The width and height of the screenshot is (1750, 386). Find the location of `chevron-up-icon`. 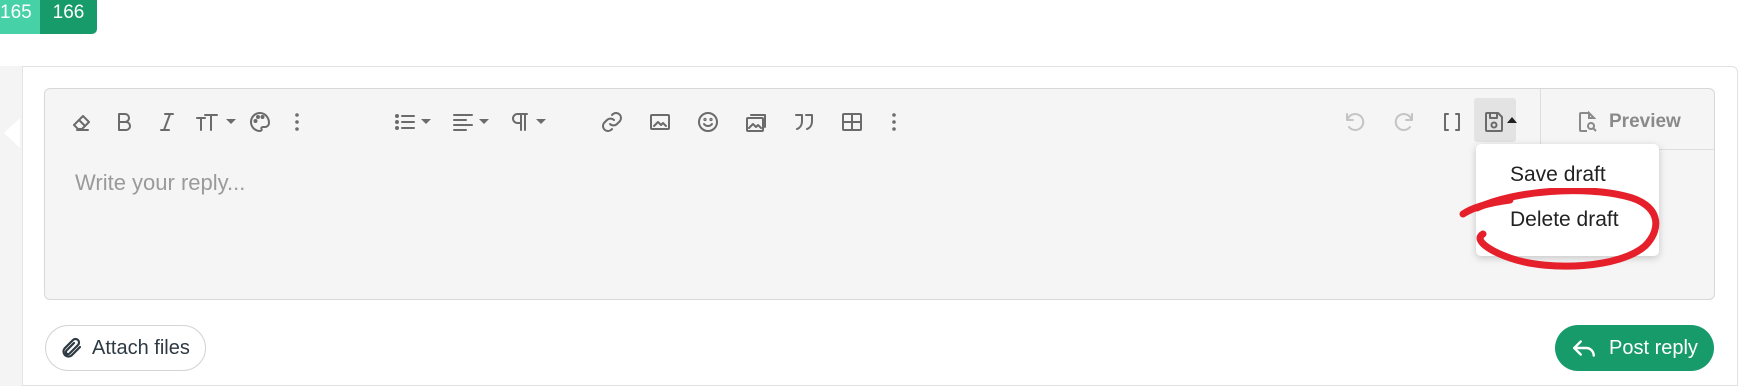

chevron-up-icon is located at coordinates (1512, 120).